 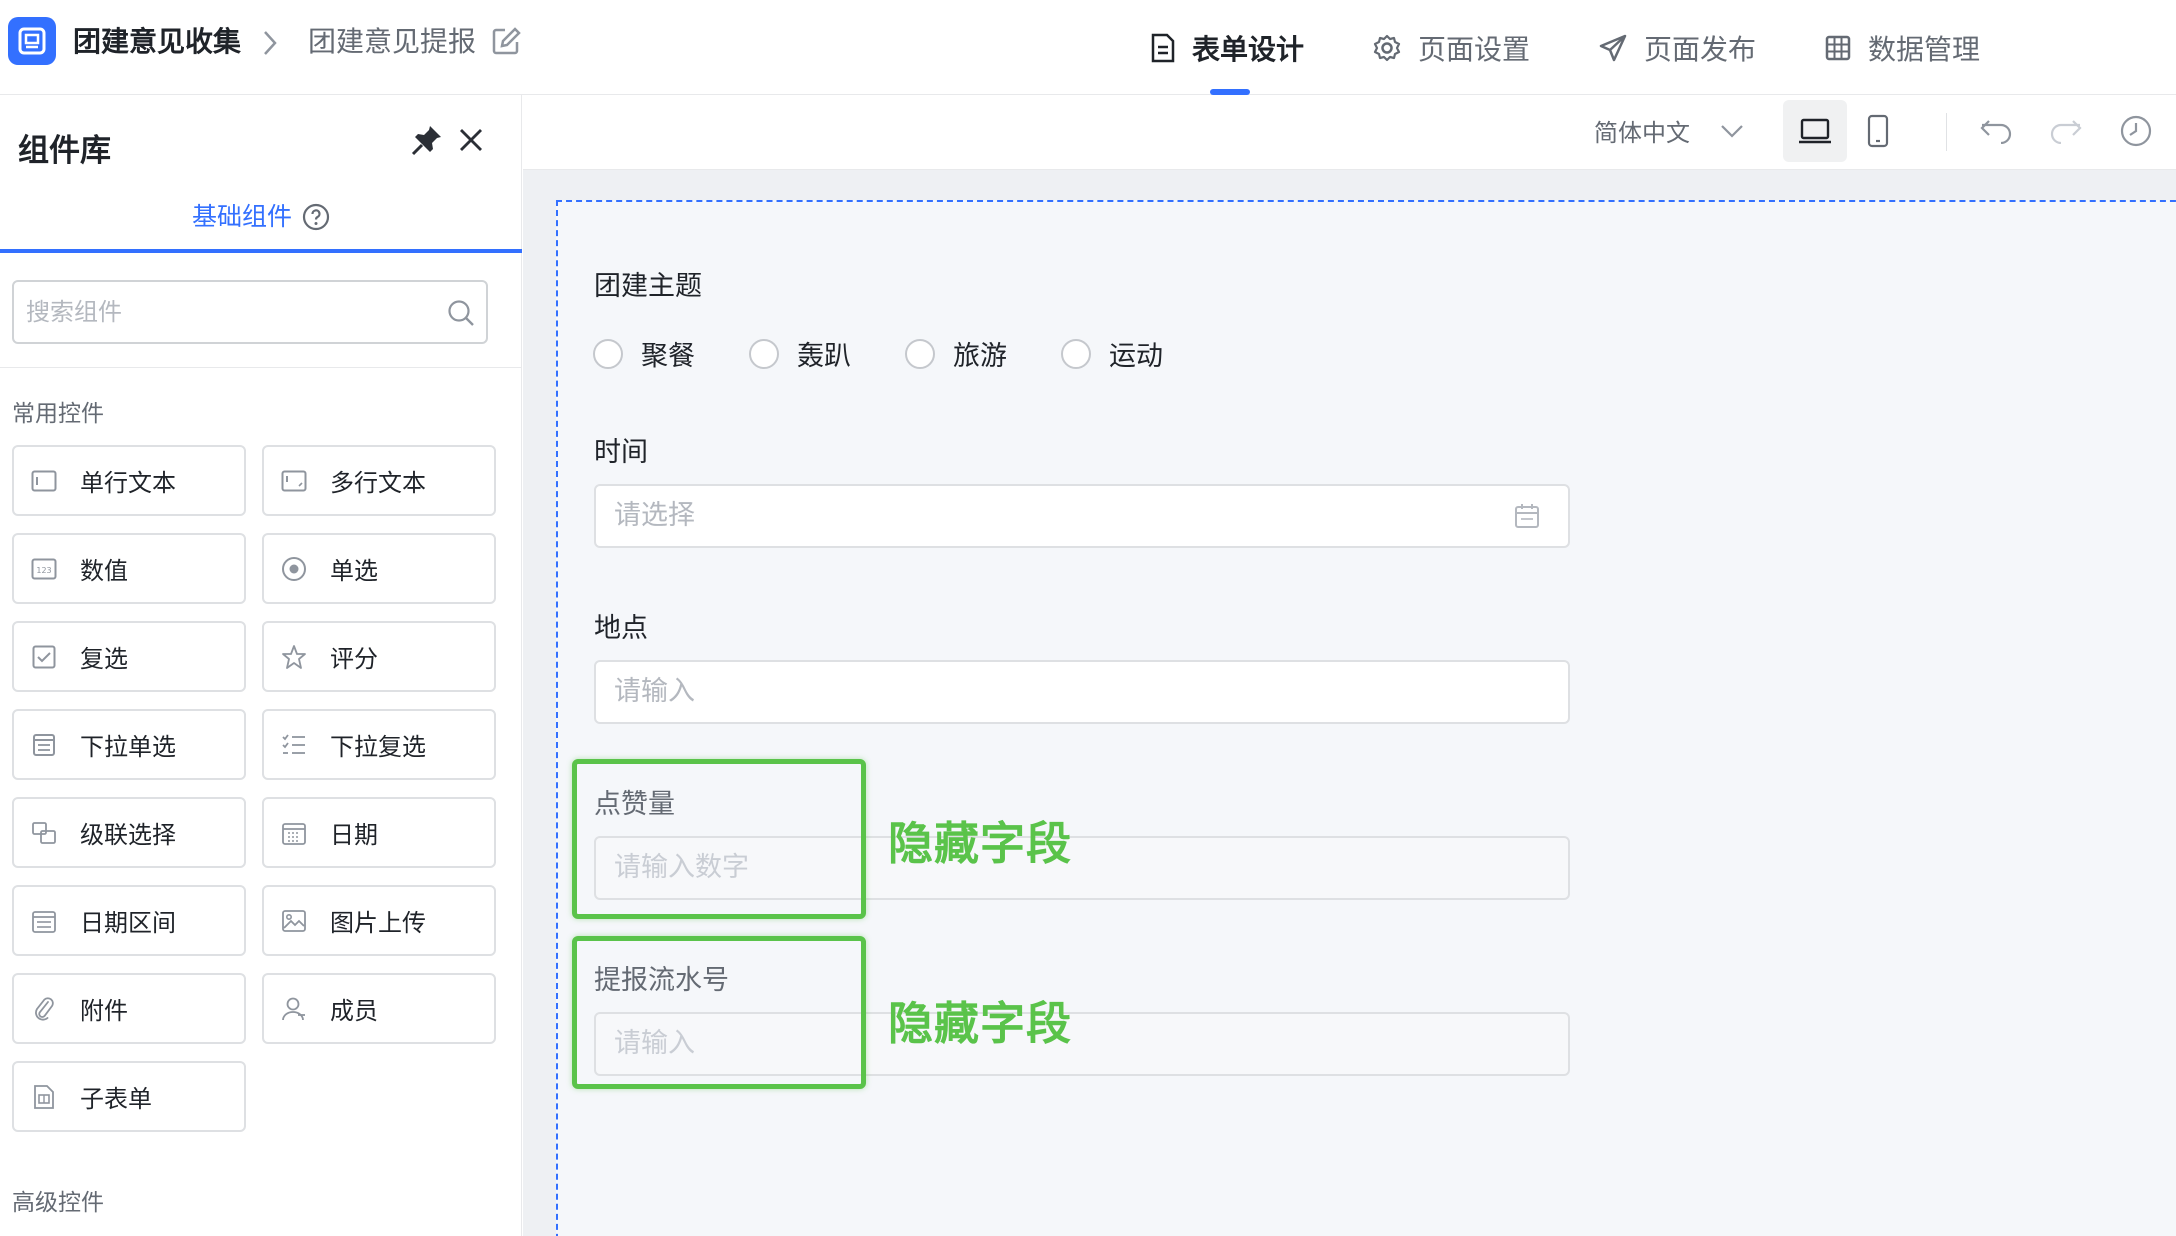 What do you see at coordinates (104, 659) in the screenshot?
I see `component-label: 复选` at bounding box center [104, 659].